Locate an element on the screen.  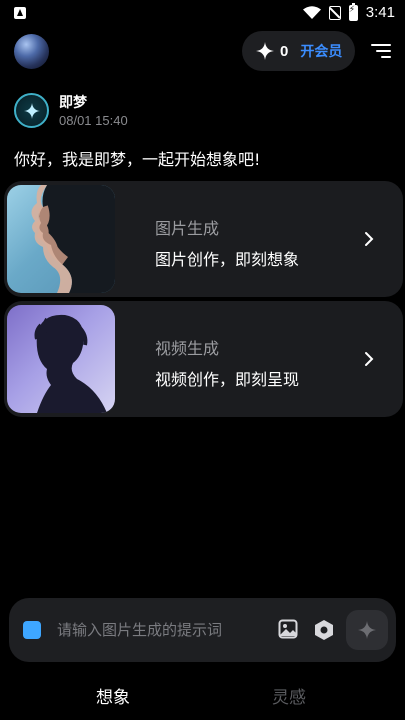
prompt-bar is located at coordinates (202, 630).